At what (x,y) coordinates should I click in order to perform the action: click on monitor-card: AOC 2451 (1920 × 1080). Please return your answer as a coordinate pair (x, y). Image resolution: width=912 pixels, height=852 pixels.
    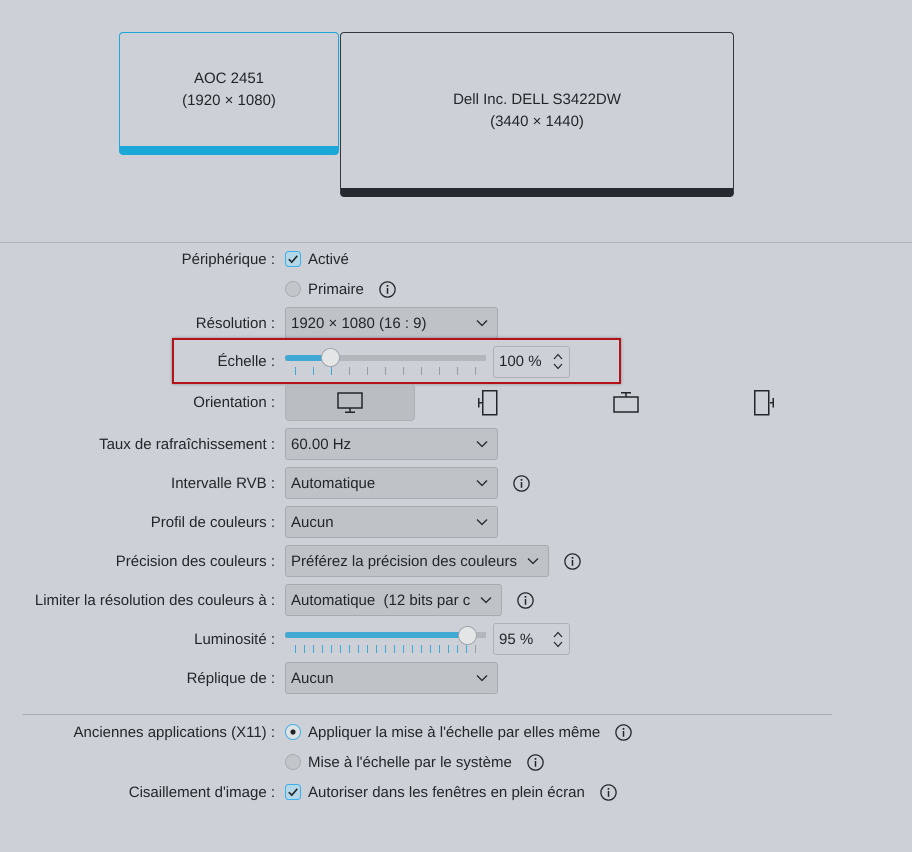
    Looking at the image, I should click on (229, 93).